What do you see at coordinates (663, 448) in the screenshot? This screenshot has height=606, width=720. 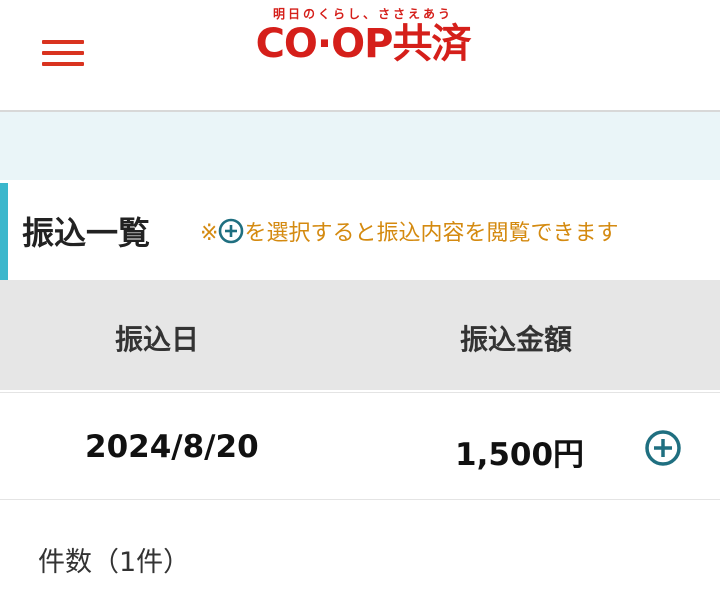 I see `expand-plus-icon` at bounding box center [663, 448].